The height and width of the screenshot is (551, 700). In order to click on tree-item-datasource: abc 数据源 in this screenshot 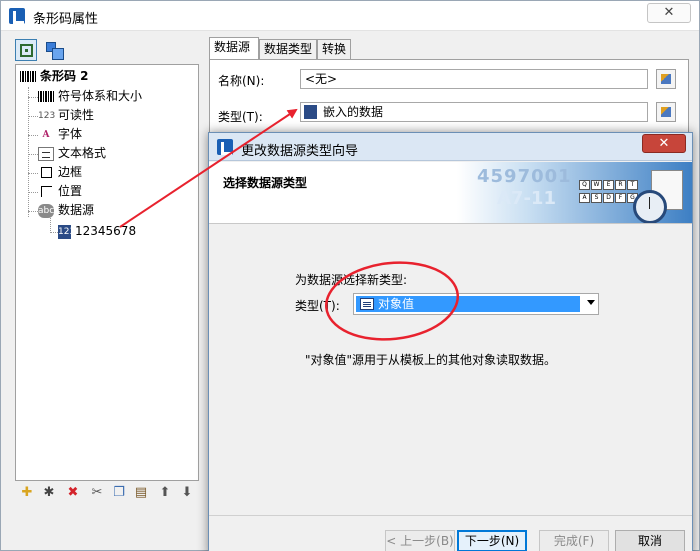, I will do `click(66, 210)`.